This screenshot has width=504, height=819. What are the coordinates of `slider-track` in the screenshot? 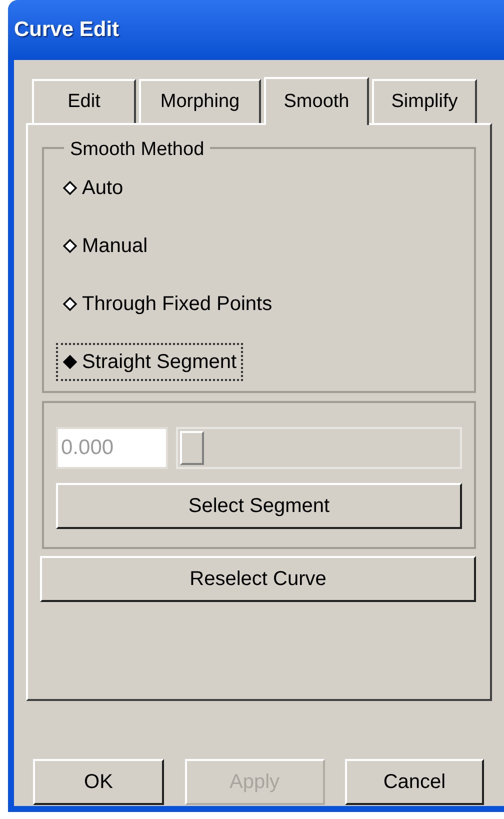 It's located at (319, 448).